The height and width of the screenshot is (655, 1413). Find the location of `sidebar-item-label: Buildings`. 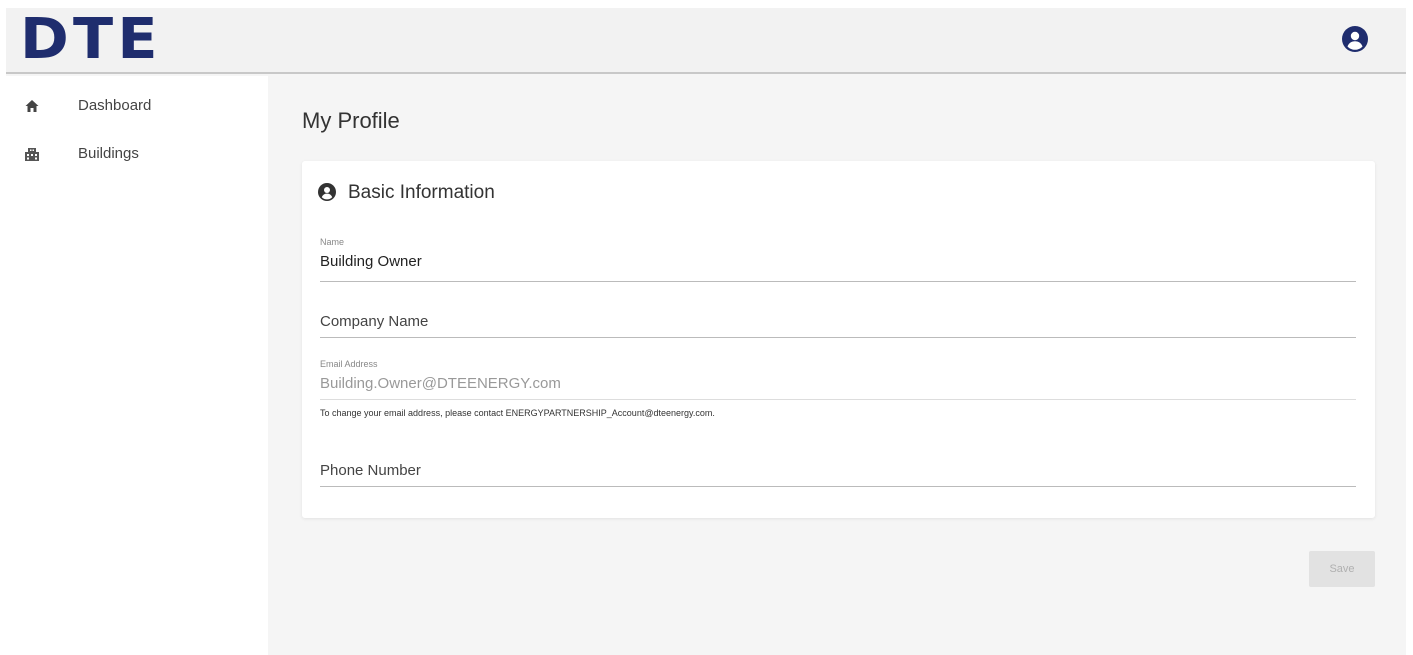

sidebar-item-label: Buildings is located at coordinates (108, 153).